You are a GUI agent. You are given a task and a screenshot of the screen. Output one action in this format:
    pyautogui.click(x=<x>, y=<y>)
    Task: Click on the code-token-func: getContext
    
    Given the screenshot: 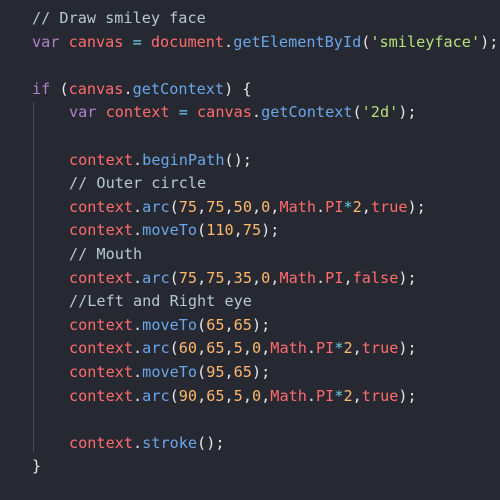 What is the action you would take?
    pyautogui.click(x=178, y=88)
    